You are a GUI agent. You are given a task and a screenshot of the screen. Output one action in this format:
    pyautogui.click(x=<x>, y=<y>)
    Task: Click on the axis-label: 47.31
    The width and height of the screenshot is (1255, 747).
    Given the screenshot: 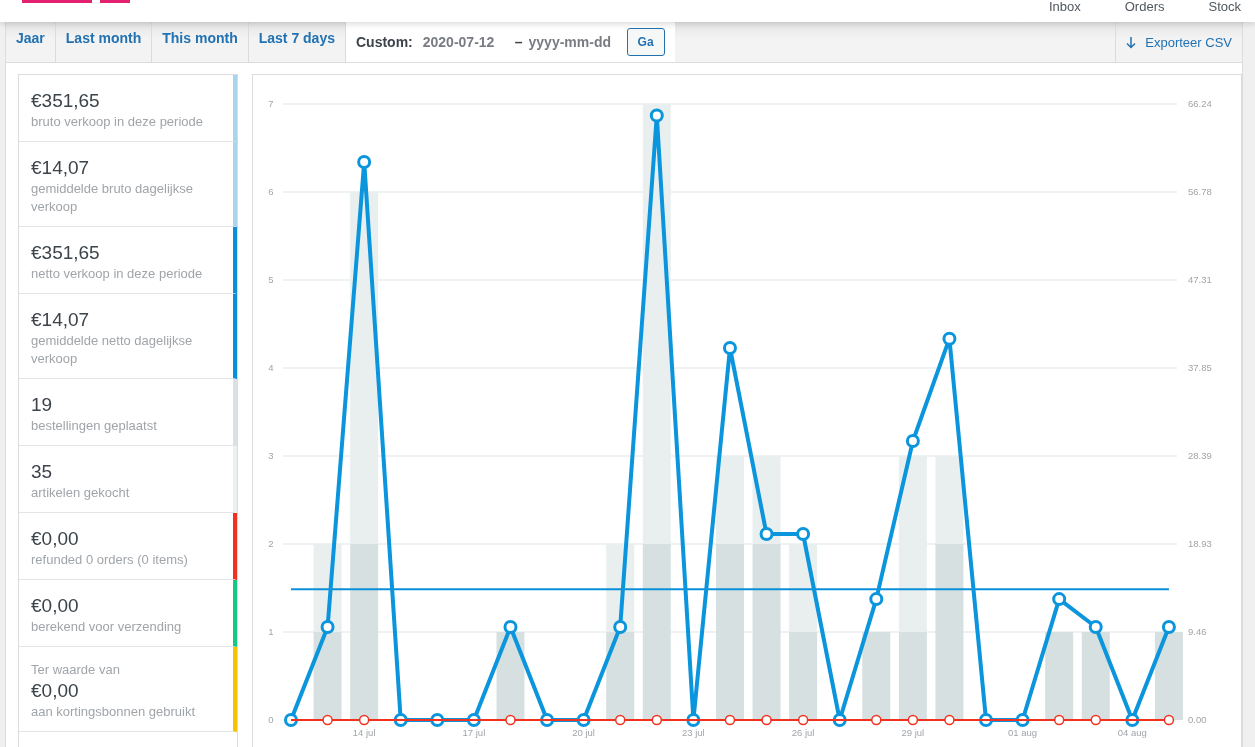 What is the action you would take?
    pyautogui.click(x=1200, y=280)
    